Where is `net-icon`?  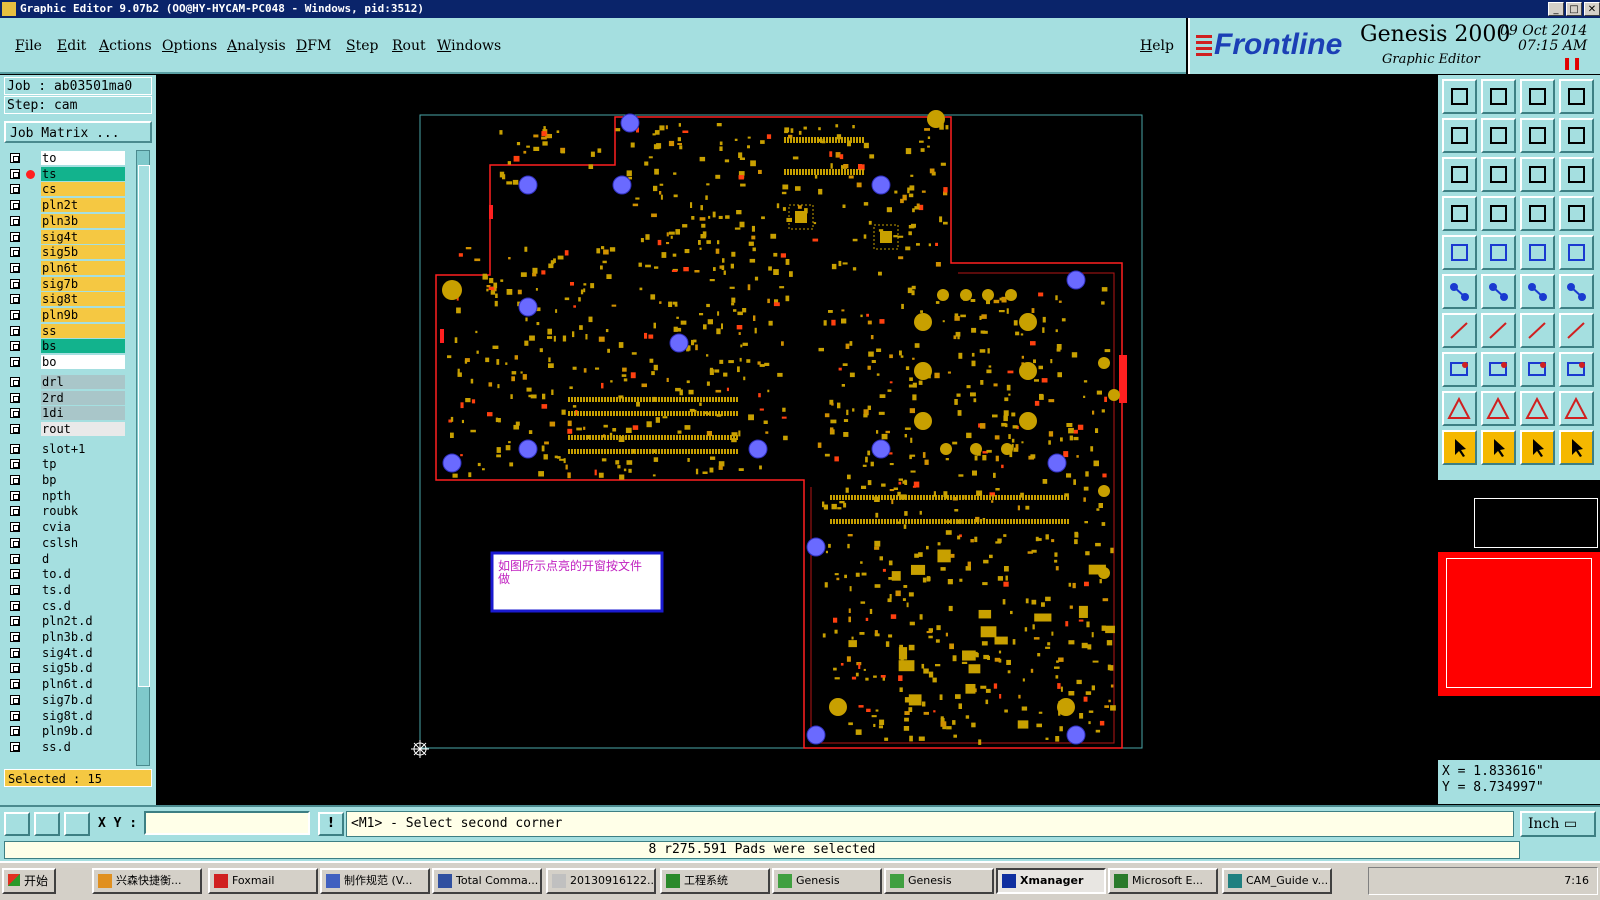 net-icon is located at coordinates (1459, 291).